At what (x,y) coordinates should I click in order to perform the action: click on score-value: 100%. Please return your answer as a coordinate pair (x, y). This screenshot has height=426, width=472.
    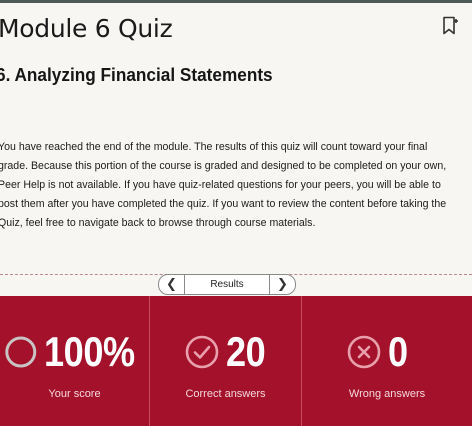
    Looking at the image, I should click on (89, 351).